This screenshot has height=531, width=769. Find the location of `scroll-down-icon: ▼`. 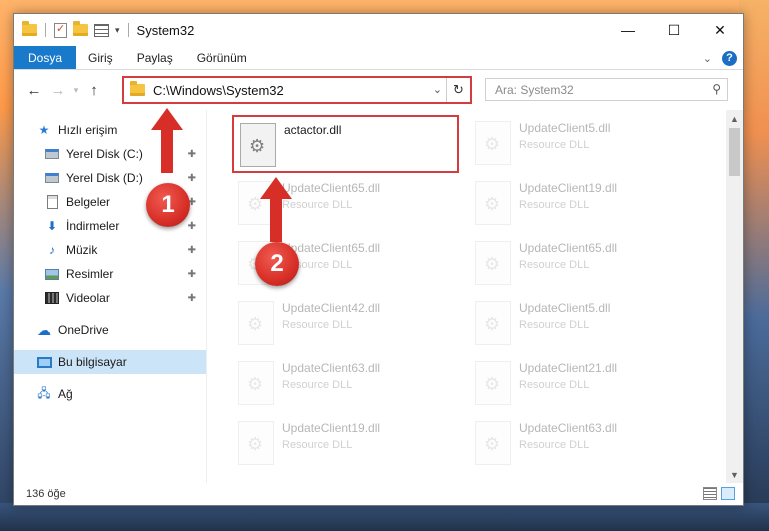

scroll-down-icon: ▼ is located at coordinates (734, 474).